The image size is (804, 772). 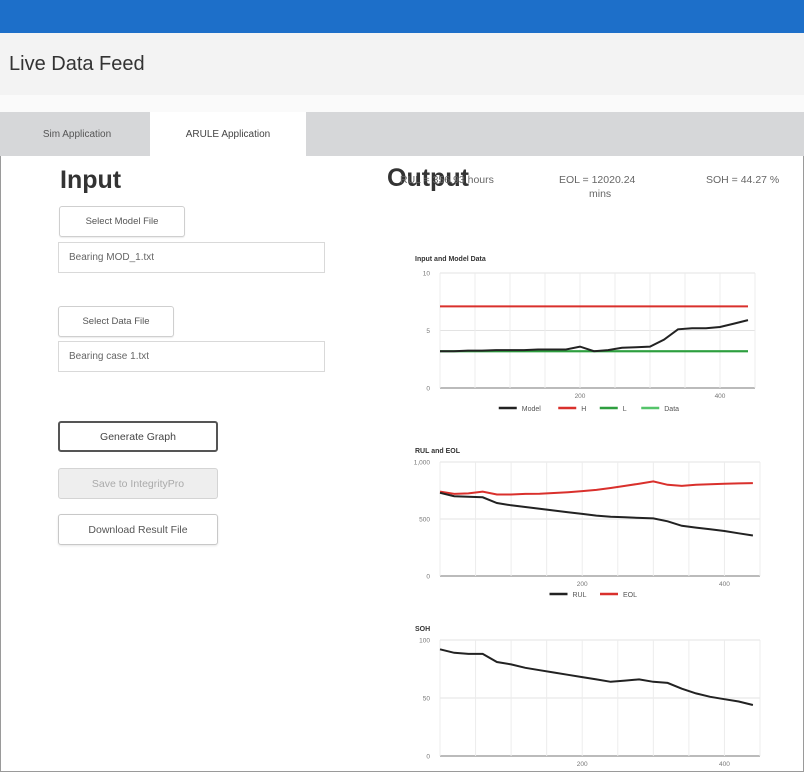 What do you see at coordinates (77, 134) in the screenshot?
I see `tab-sim-application: Sim Application` at bounding box center [77, 134].